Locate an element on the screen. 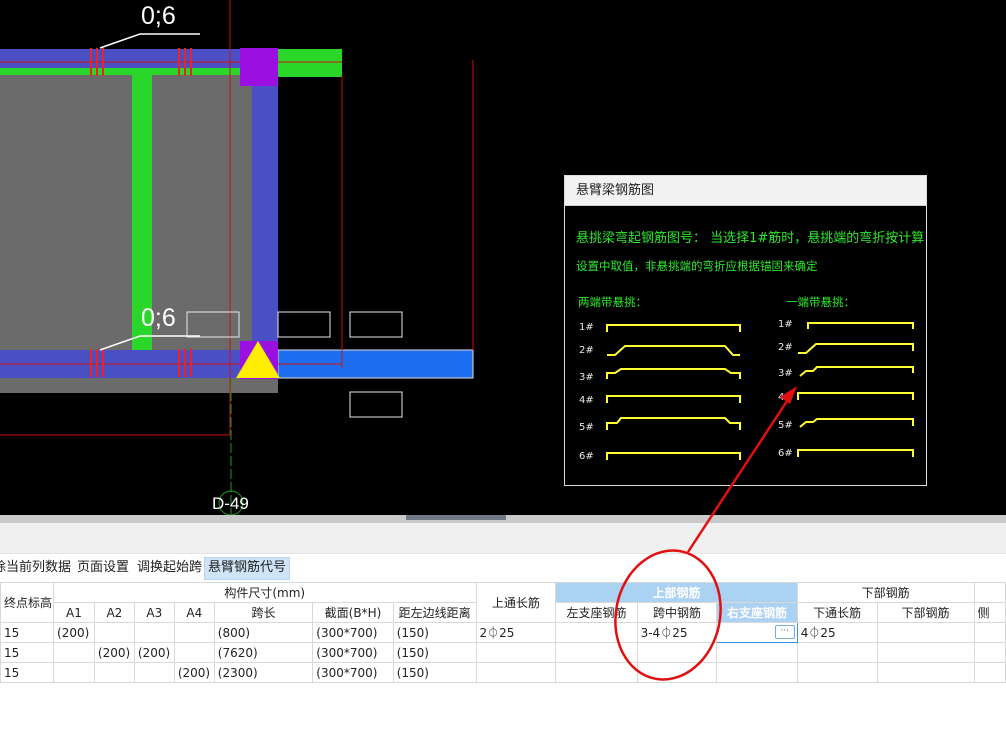  cell-a3: (200) is located at coordinates (154, 652).